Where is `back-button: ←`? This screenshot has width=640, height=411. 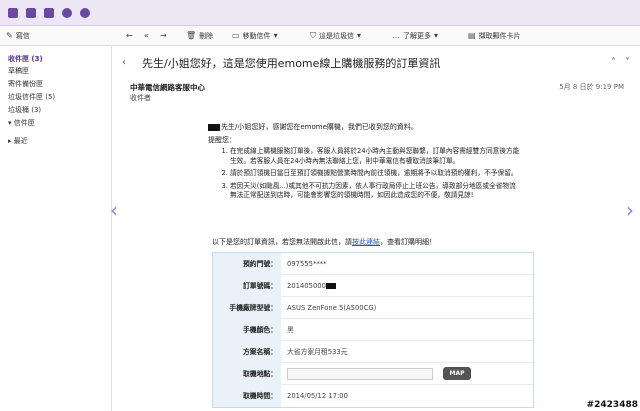
back-button: ← is located at coordinates (131, 36).